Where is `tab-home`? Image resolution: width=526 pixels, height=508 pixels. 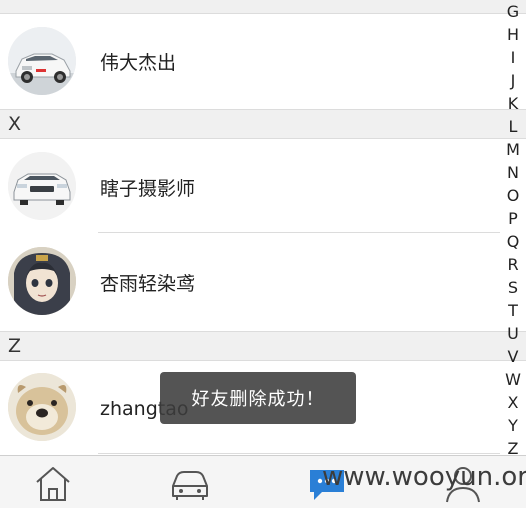 tab-home is located at coordinates (53, 483).